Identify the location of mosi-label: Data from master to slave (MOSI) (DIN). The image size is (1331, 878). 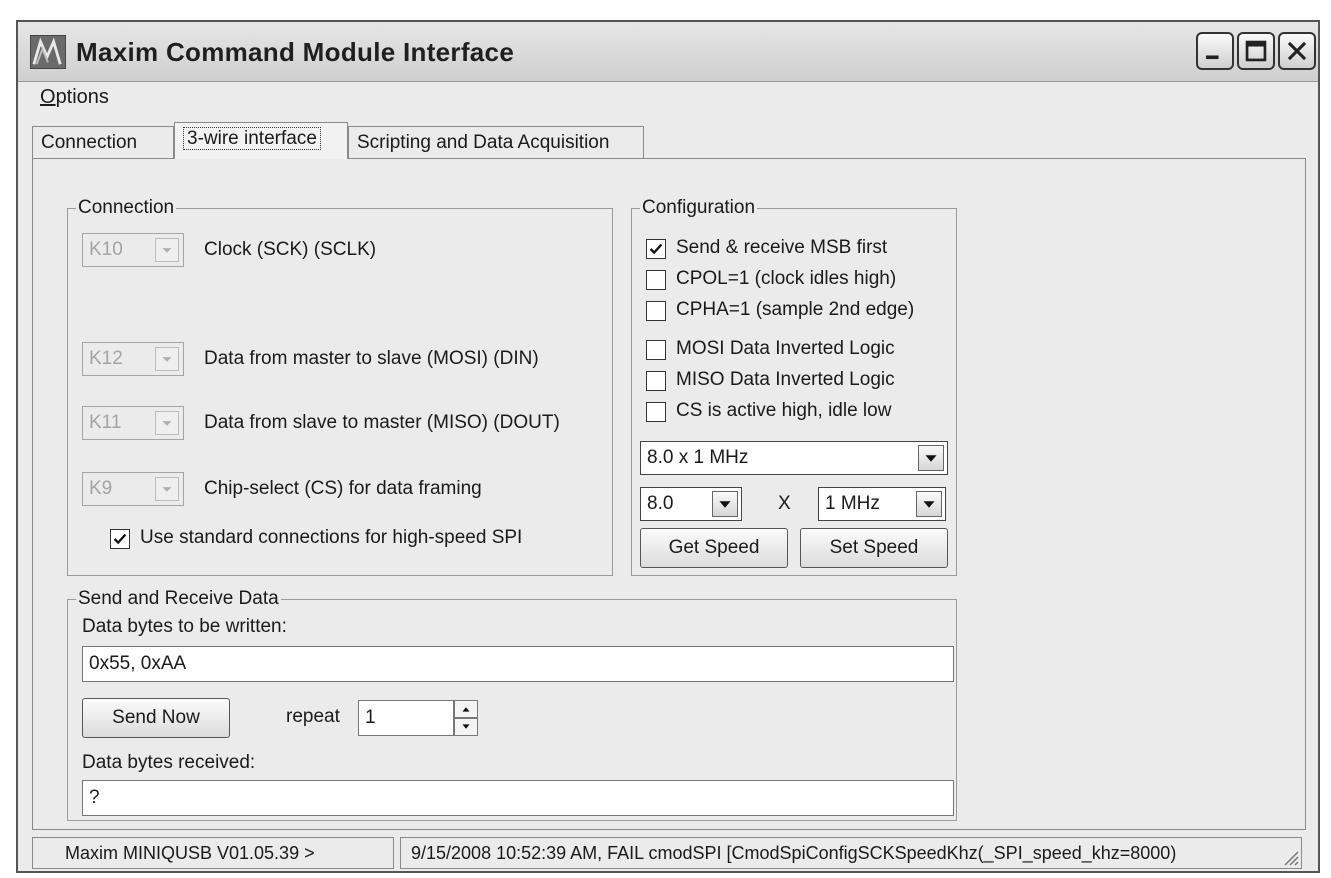
(371, 358).